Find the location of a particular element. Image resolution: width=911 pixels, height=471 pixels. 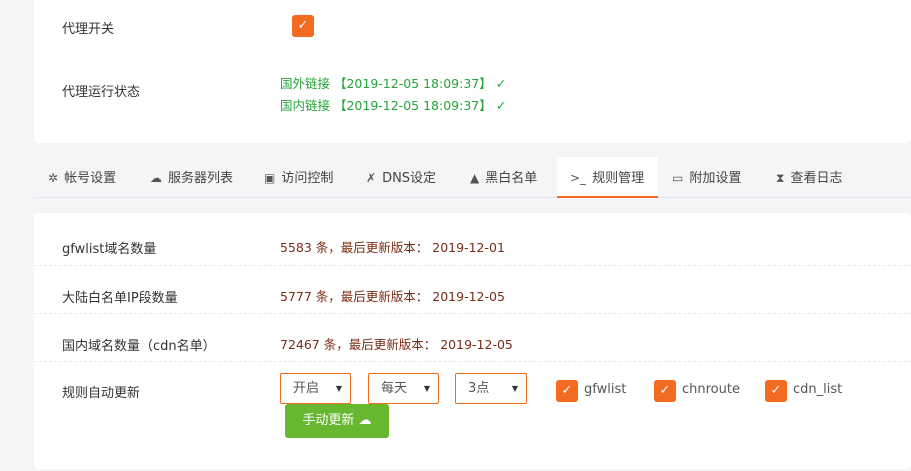

lock-icon: ▣ is located at coordinates (270, 178).